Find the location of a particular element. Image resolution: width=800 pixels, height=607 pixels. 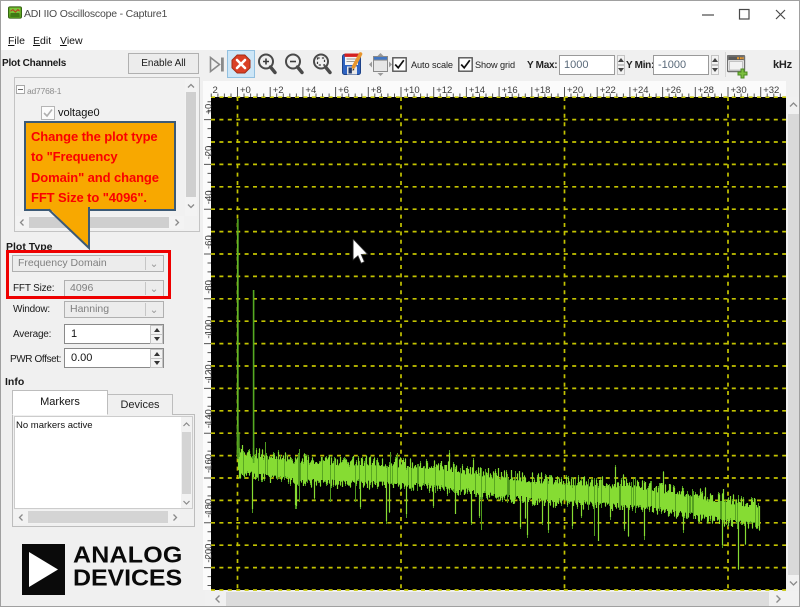

svg-text: +8 is located at coordinates (376, 90).